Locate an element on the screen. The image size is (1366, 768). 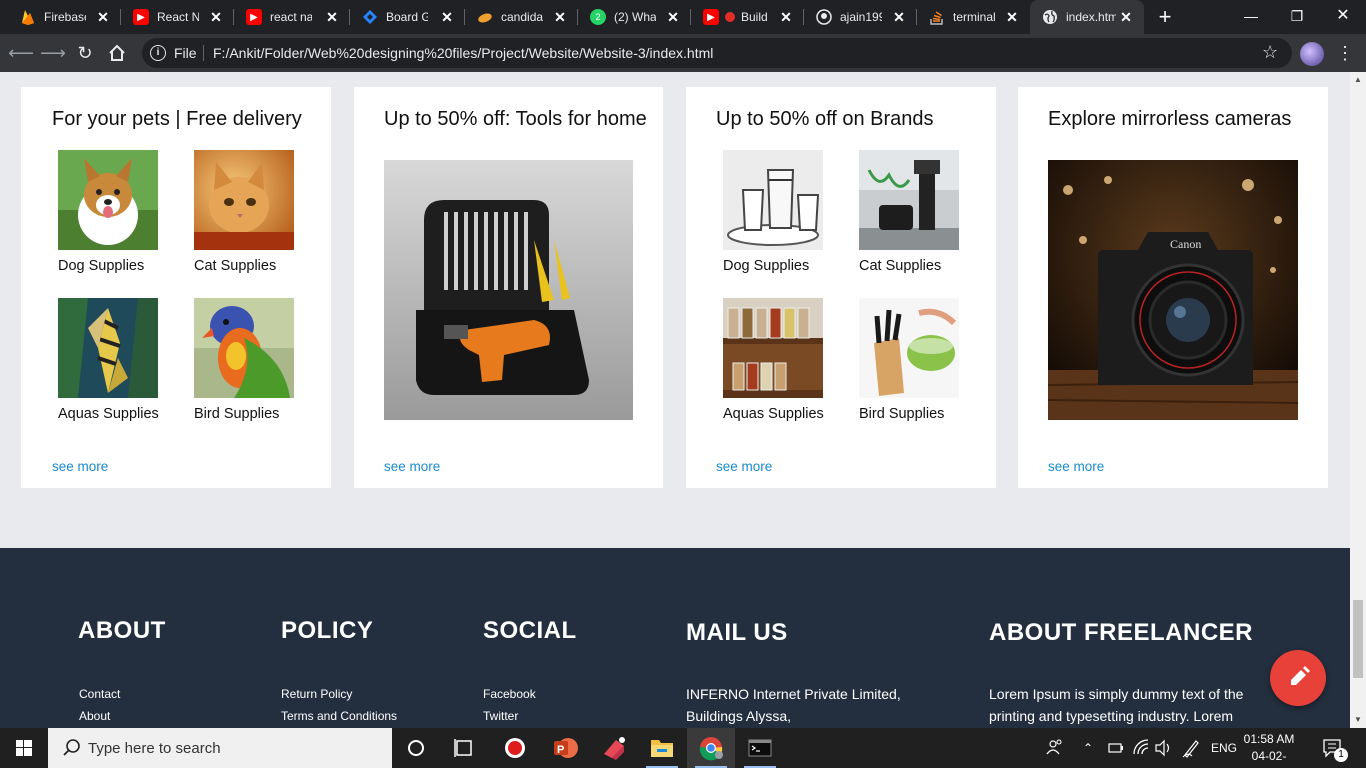
toolkit-image is located at coordinates (508, 290).